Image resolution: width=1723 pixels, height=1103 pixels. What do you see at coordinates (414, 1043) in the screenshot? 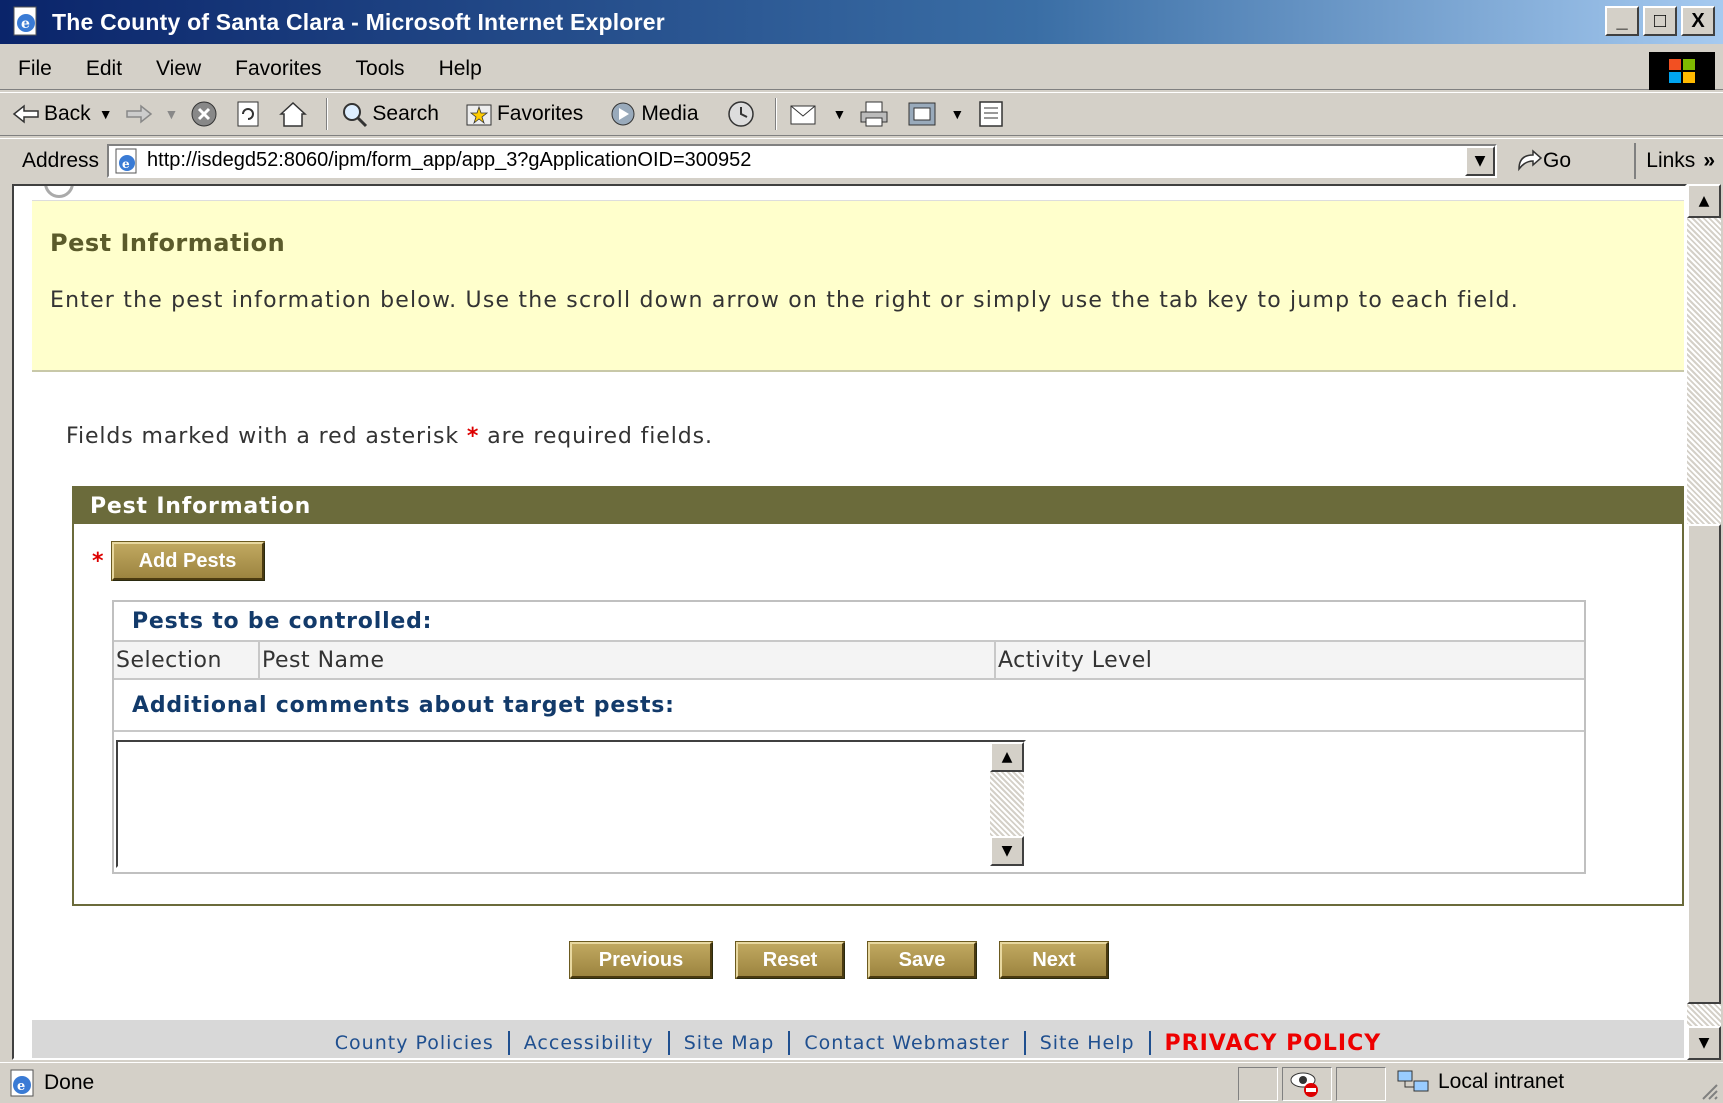
I see `footer-link-county-policies: County Policies` at bounding box center [414, 1043].